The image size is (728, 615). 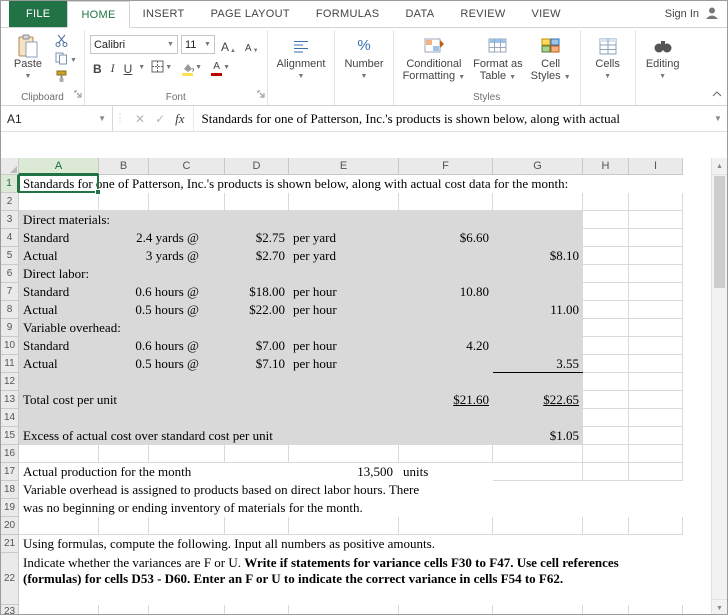 I want to click on cell-F16, so click(x=446, y=454).